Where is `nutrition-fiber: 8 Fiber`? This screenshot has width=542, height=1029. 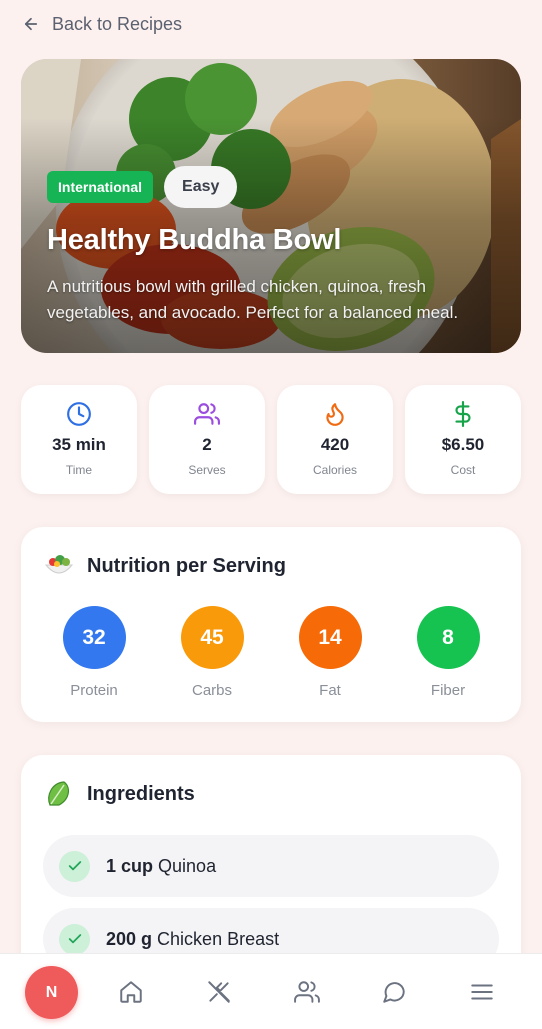
nutrition-fiber: 8 Fiber is located at coordinates (448, 652).